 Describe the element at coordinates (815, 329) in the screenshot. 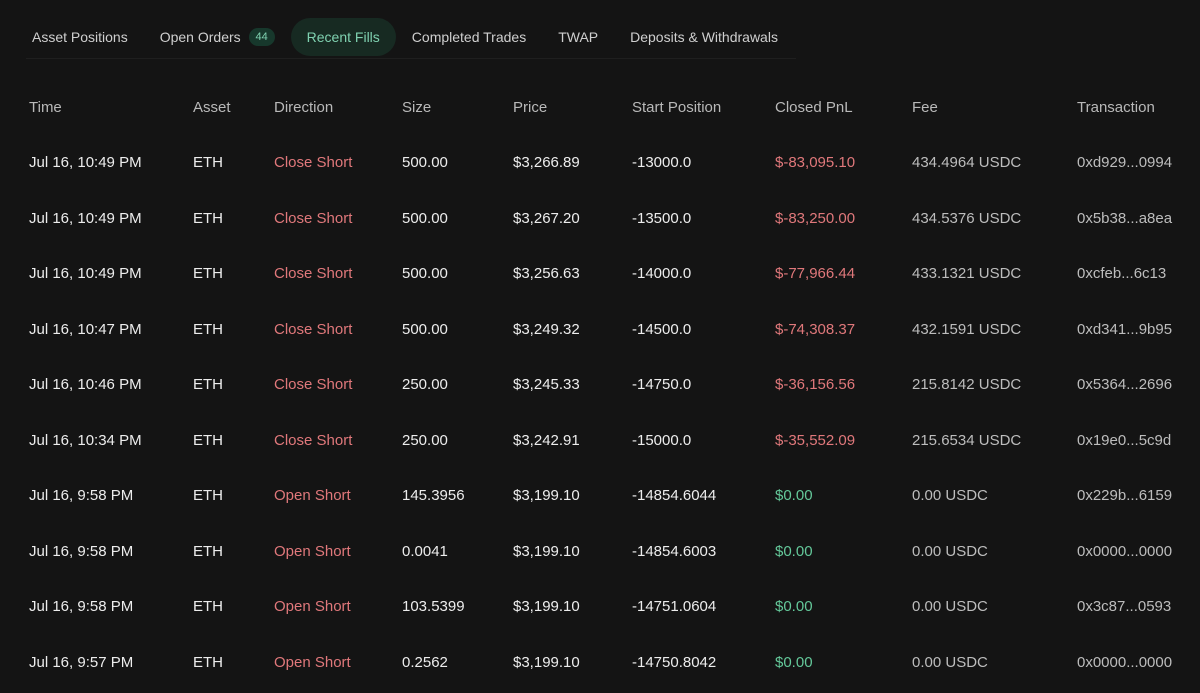

I see `fill-closed-pnl: $-74,308.37` at that location.